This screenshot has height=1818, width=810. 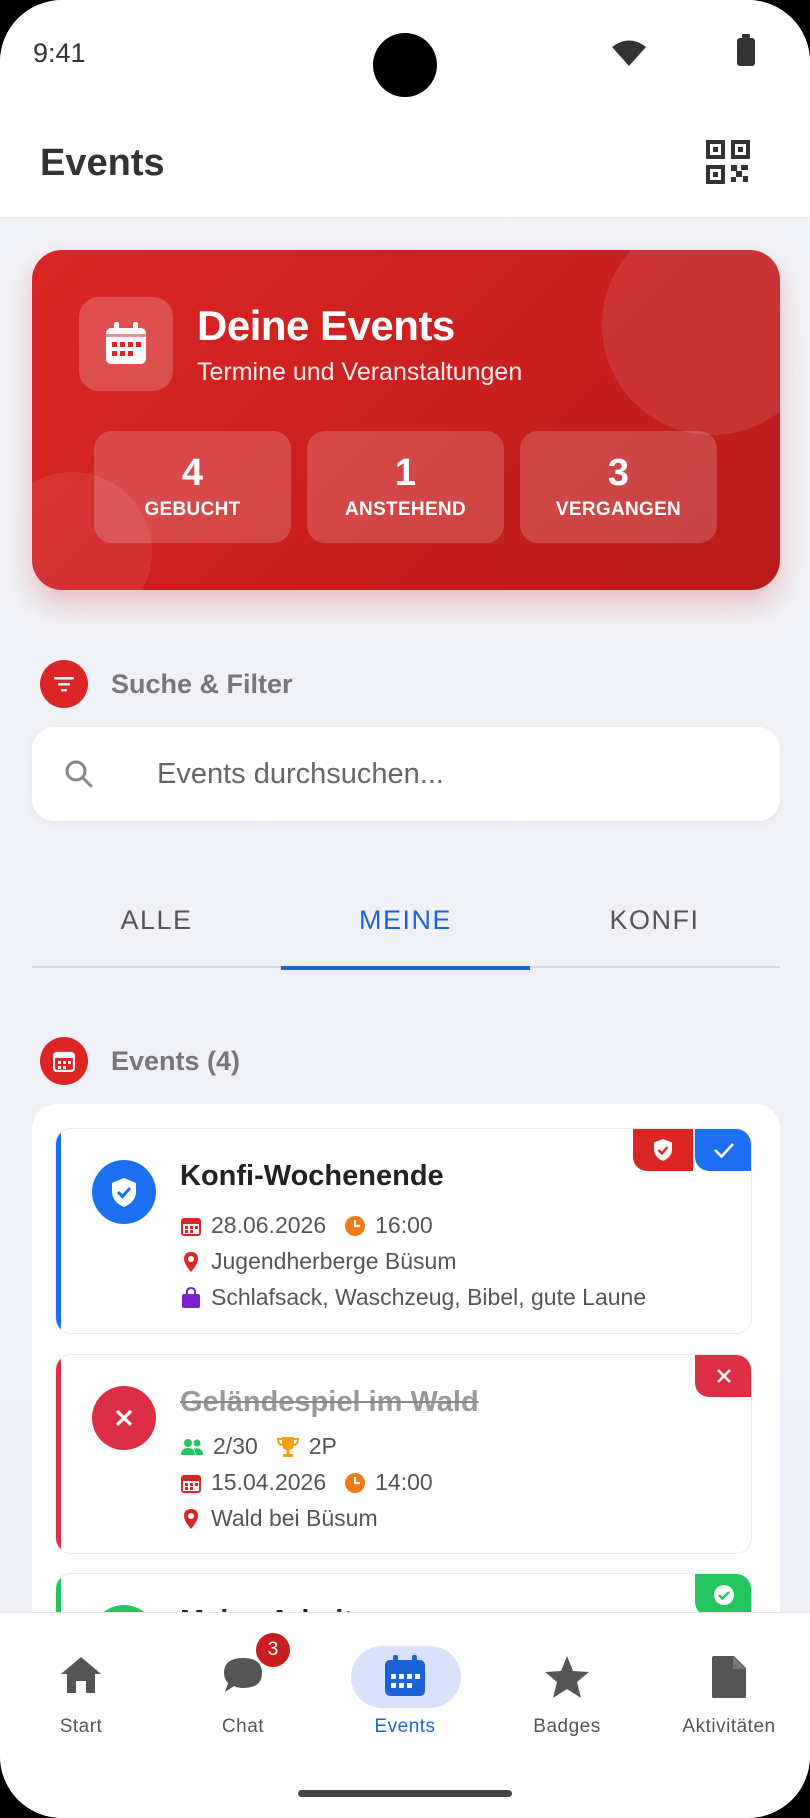 I want to click on event-location: Jugendherberge Büsum, so click(x=318, y=1261).